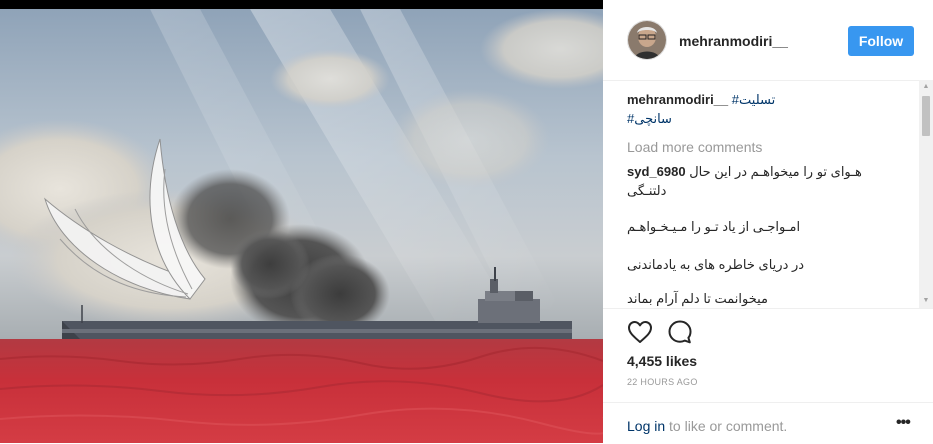  I want to click on comment-line-1: syd_6980 هـوای تو را میخواهـم در این حال, so click(744, 172).